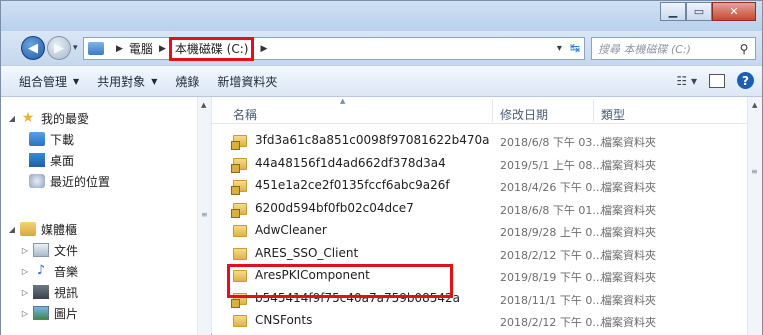 The image size is (763, 335). Describe the element at coordinates (559, 48) in the screenshot. I see `address-dropdown-icon: ▾` at that location.